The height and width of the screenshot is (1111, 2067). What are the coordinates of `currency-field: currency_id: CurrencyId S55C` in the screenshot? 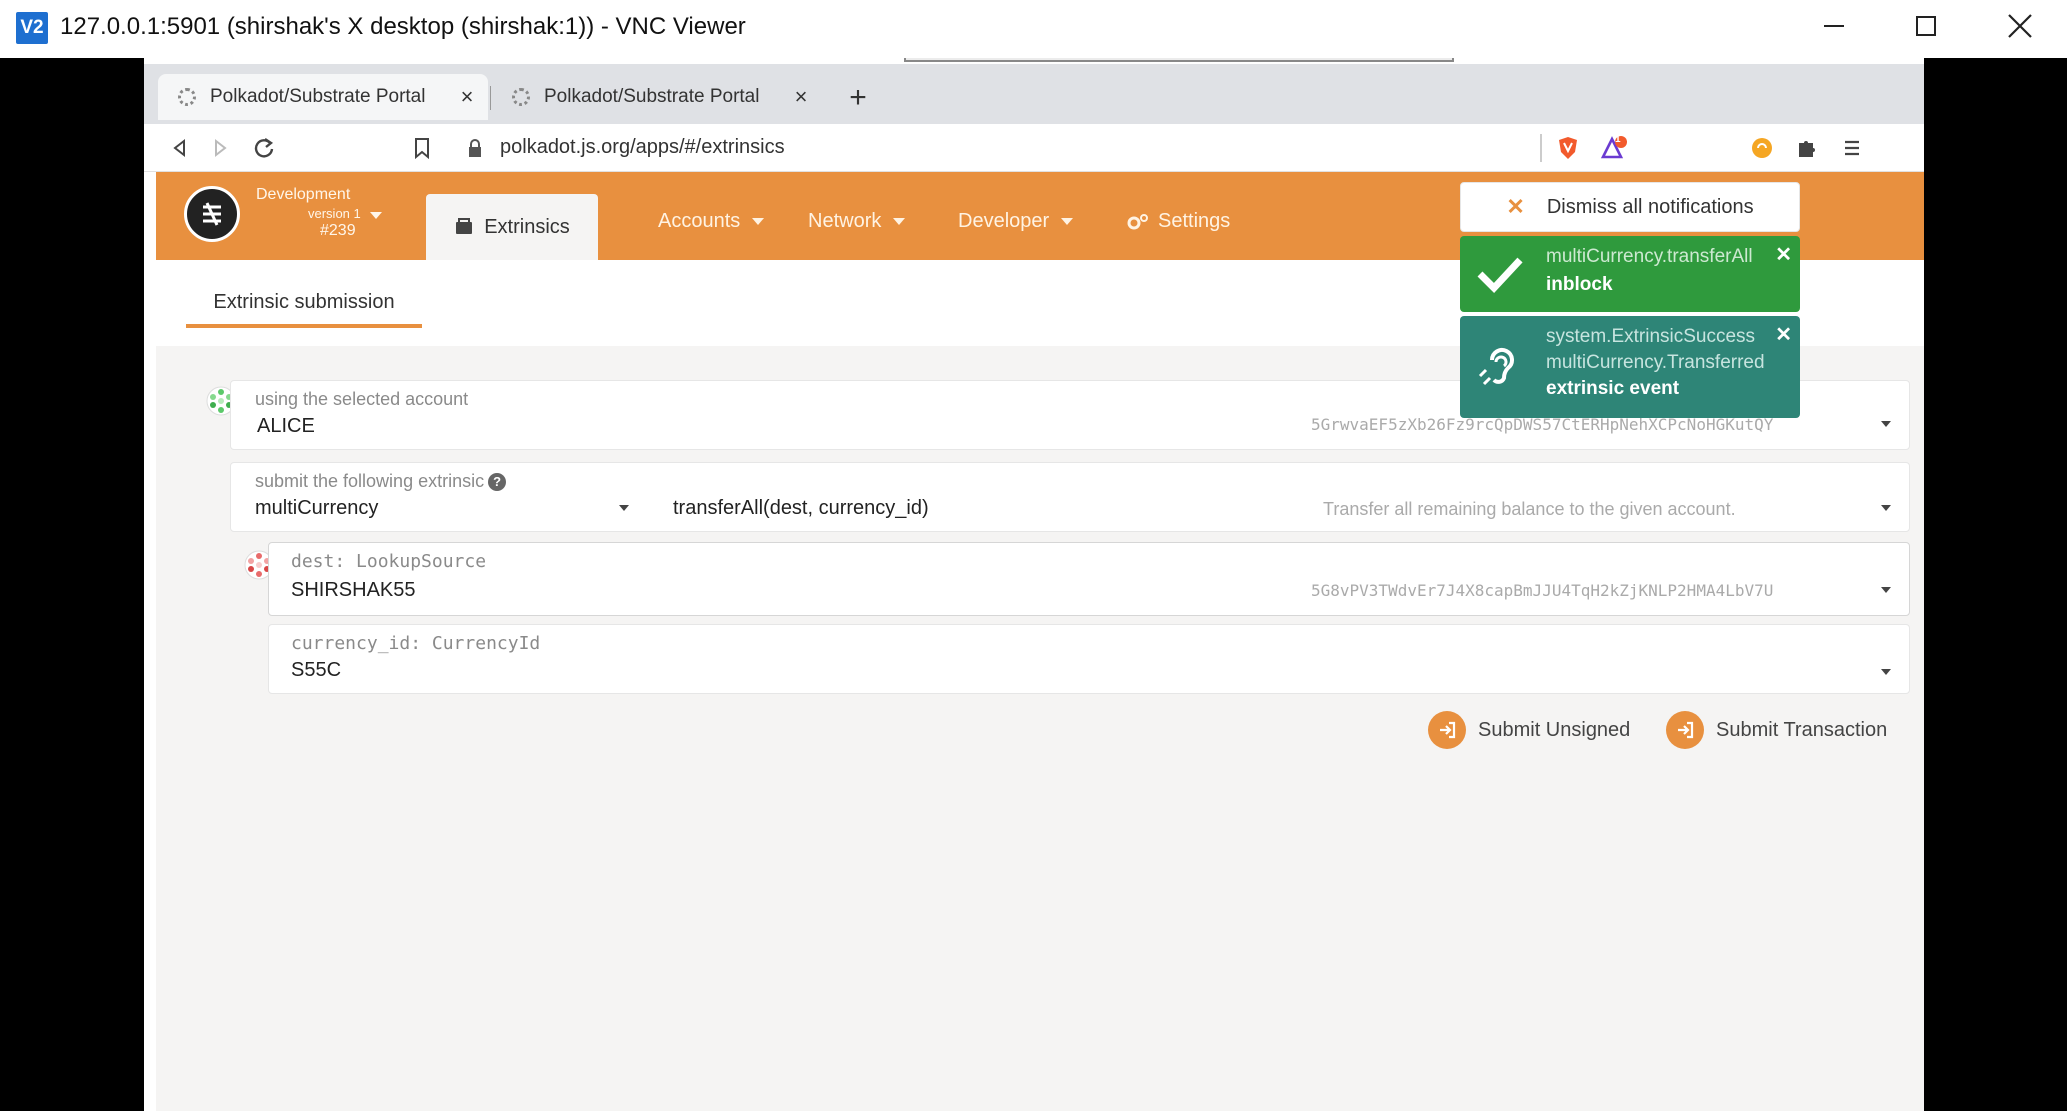 It's located at (1089, 659).